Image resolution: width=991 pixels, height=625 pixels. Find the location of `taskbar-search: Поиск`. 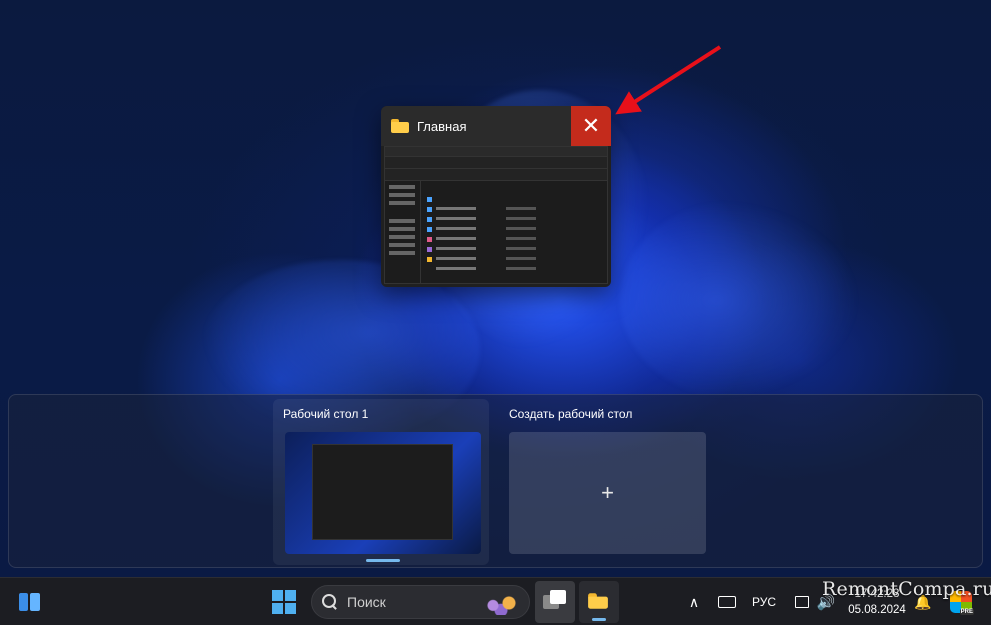

taskbar-search: Поиск is located at coordinates (420, 602).